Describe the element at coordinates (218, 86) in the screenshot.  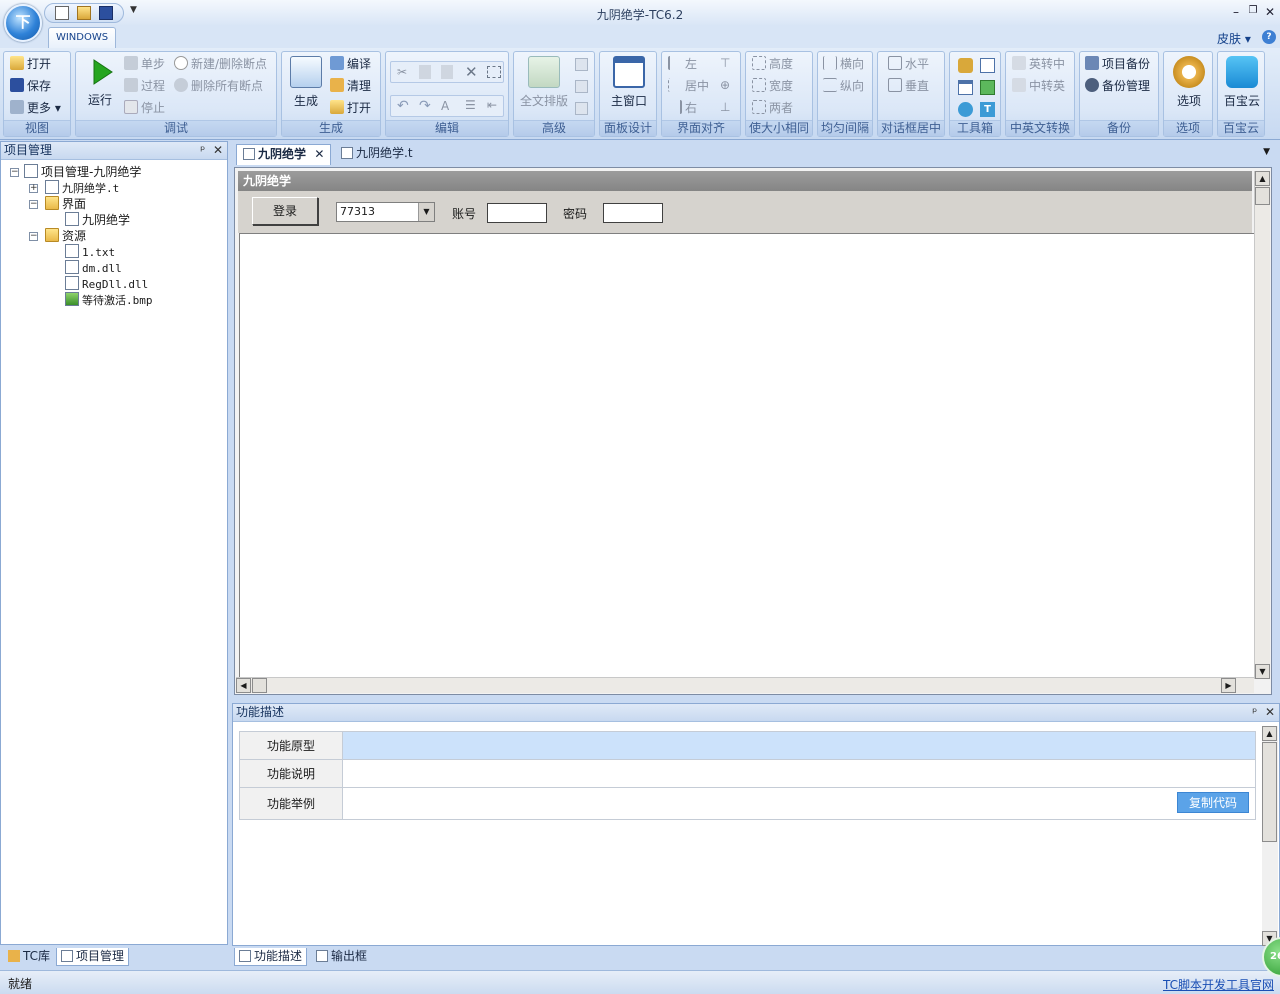
I see `clear-breakpoints-button: 删除所有断点` at that location.